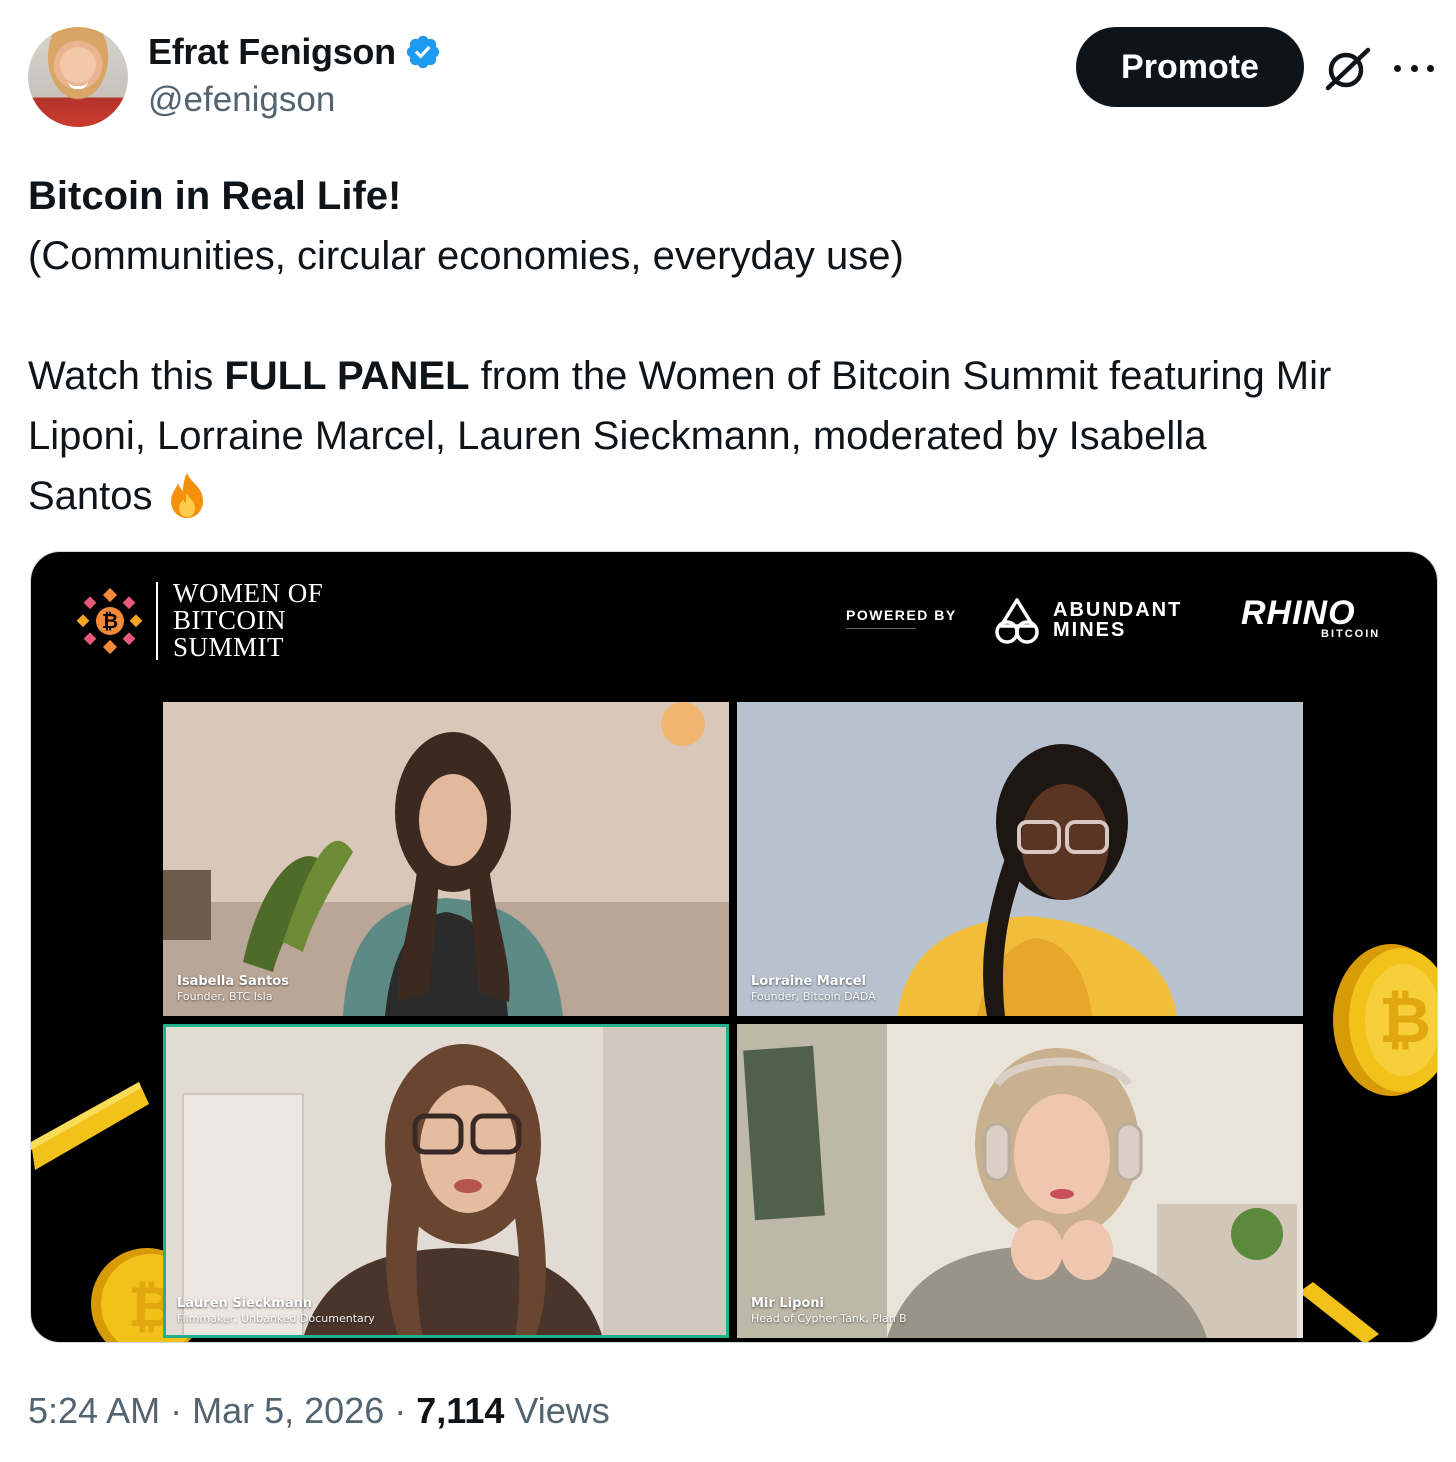 This screenshot has width=1456, height=1462. What do you see at coordinates (272, 52) in the screenshot?
I see `author-display-name: Efrat Fenigson` at bounding box center [272, 52].